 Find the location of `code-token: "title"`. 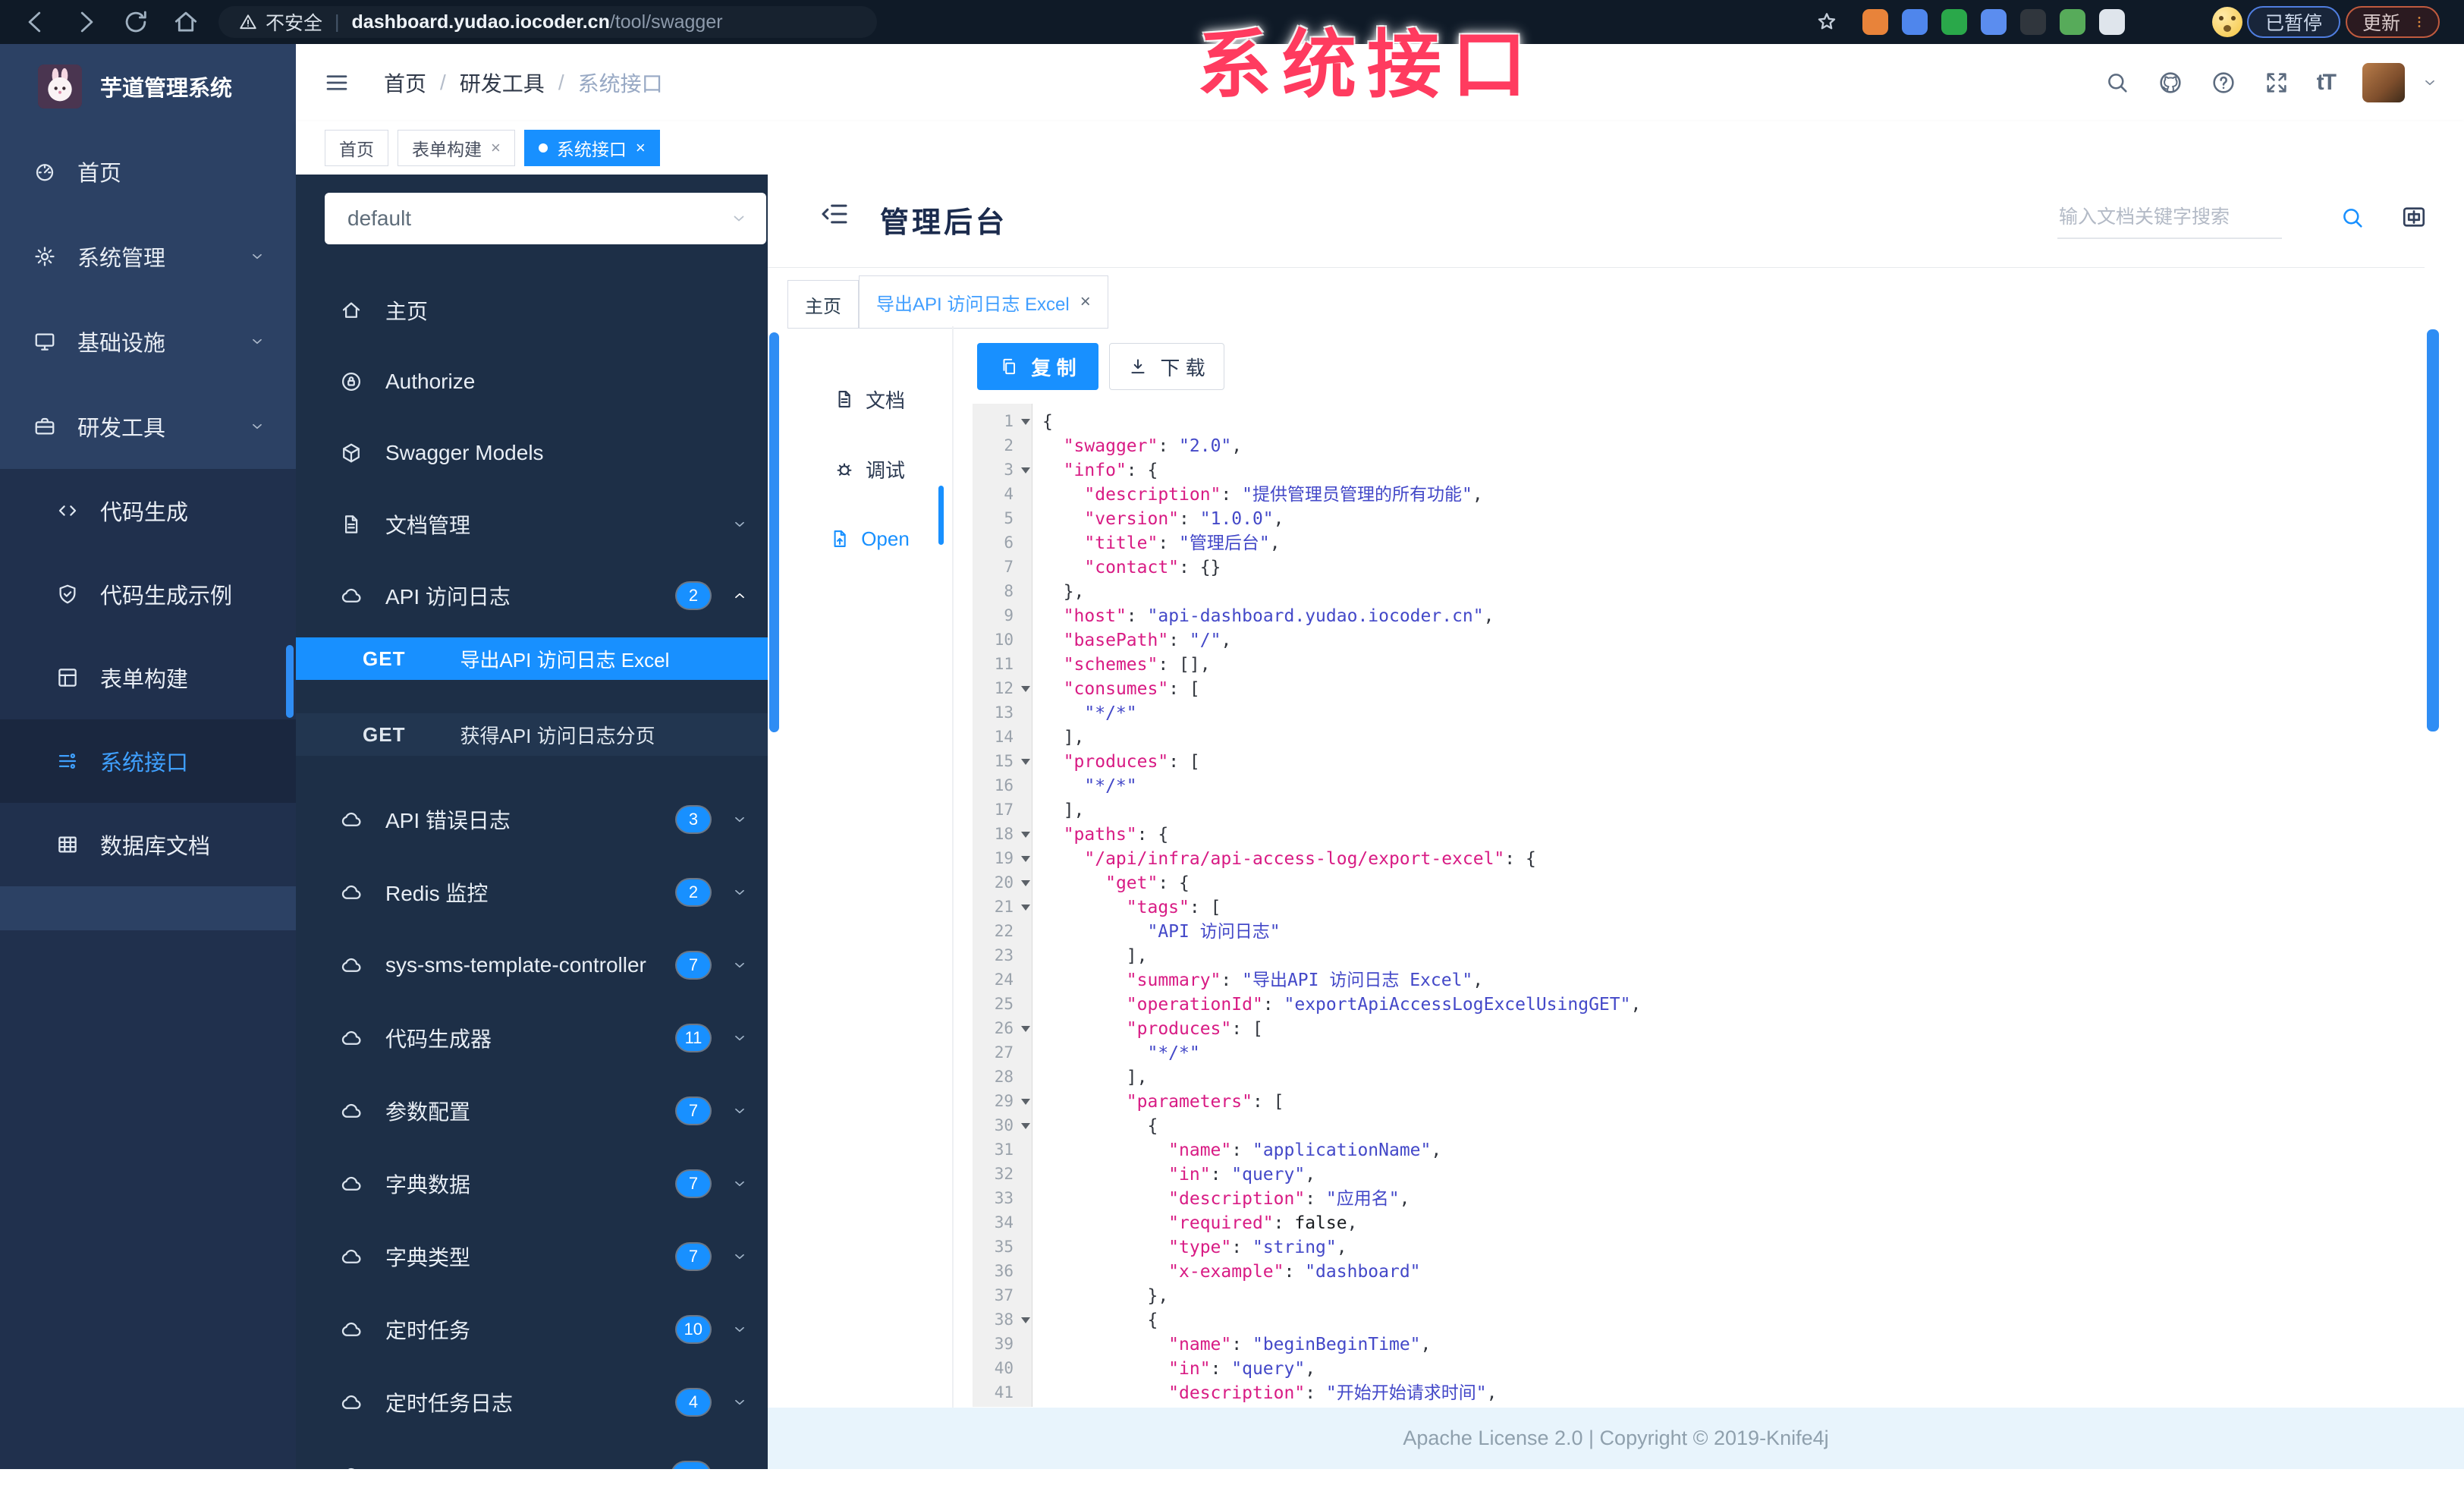

code-token: "title" is located at coordinates (1121, 543).